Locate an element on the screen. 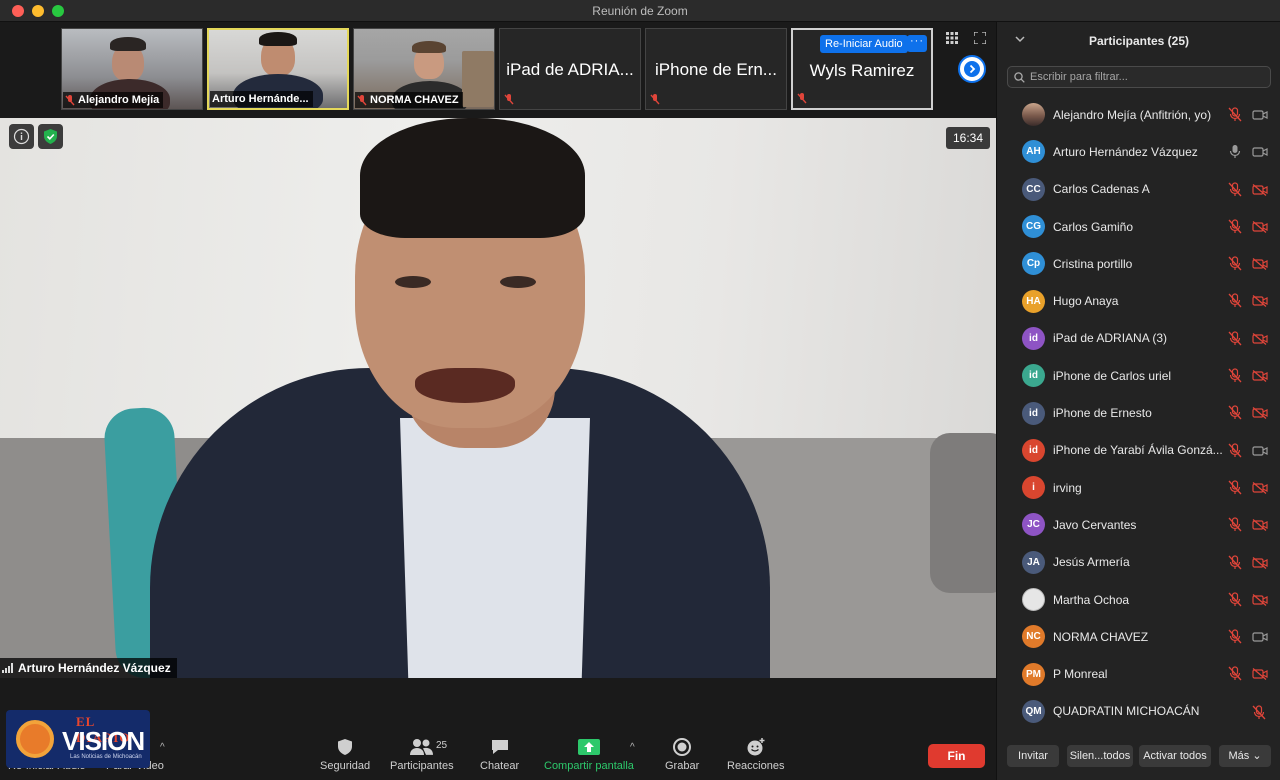 The width and height of the screenshot is (1280, 780). filter-input is located at coordinates (1145, 77).